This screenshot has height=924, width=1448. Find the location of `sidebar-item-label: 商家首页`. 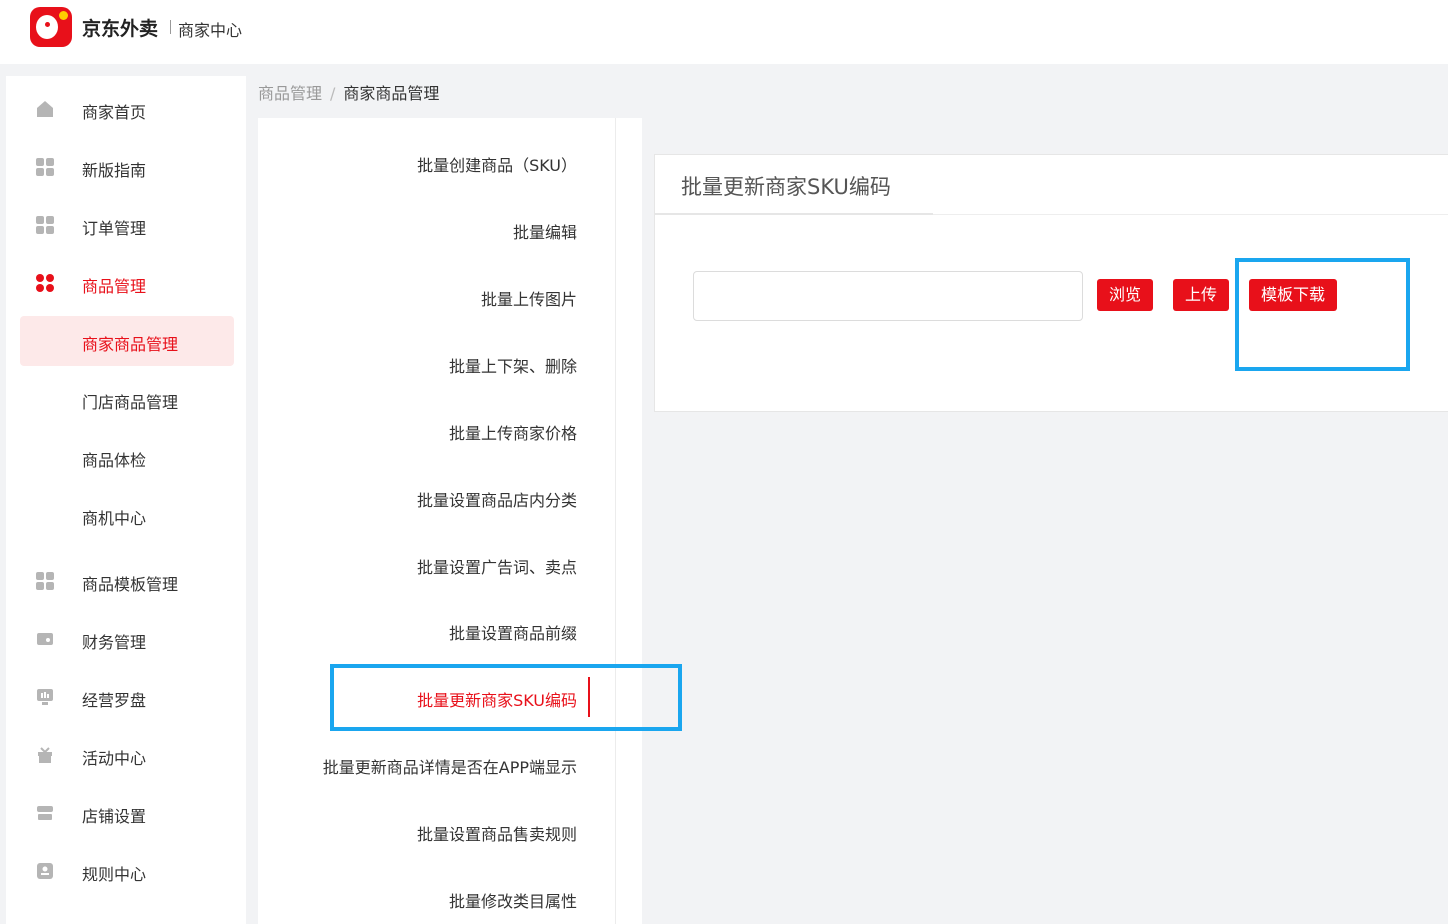

sidebar-item-label: 商家首页 is located at coordinates (114, 112).